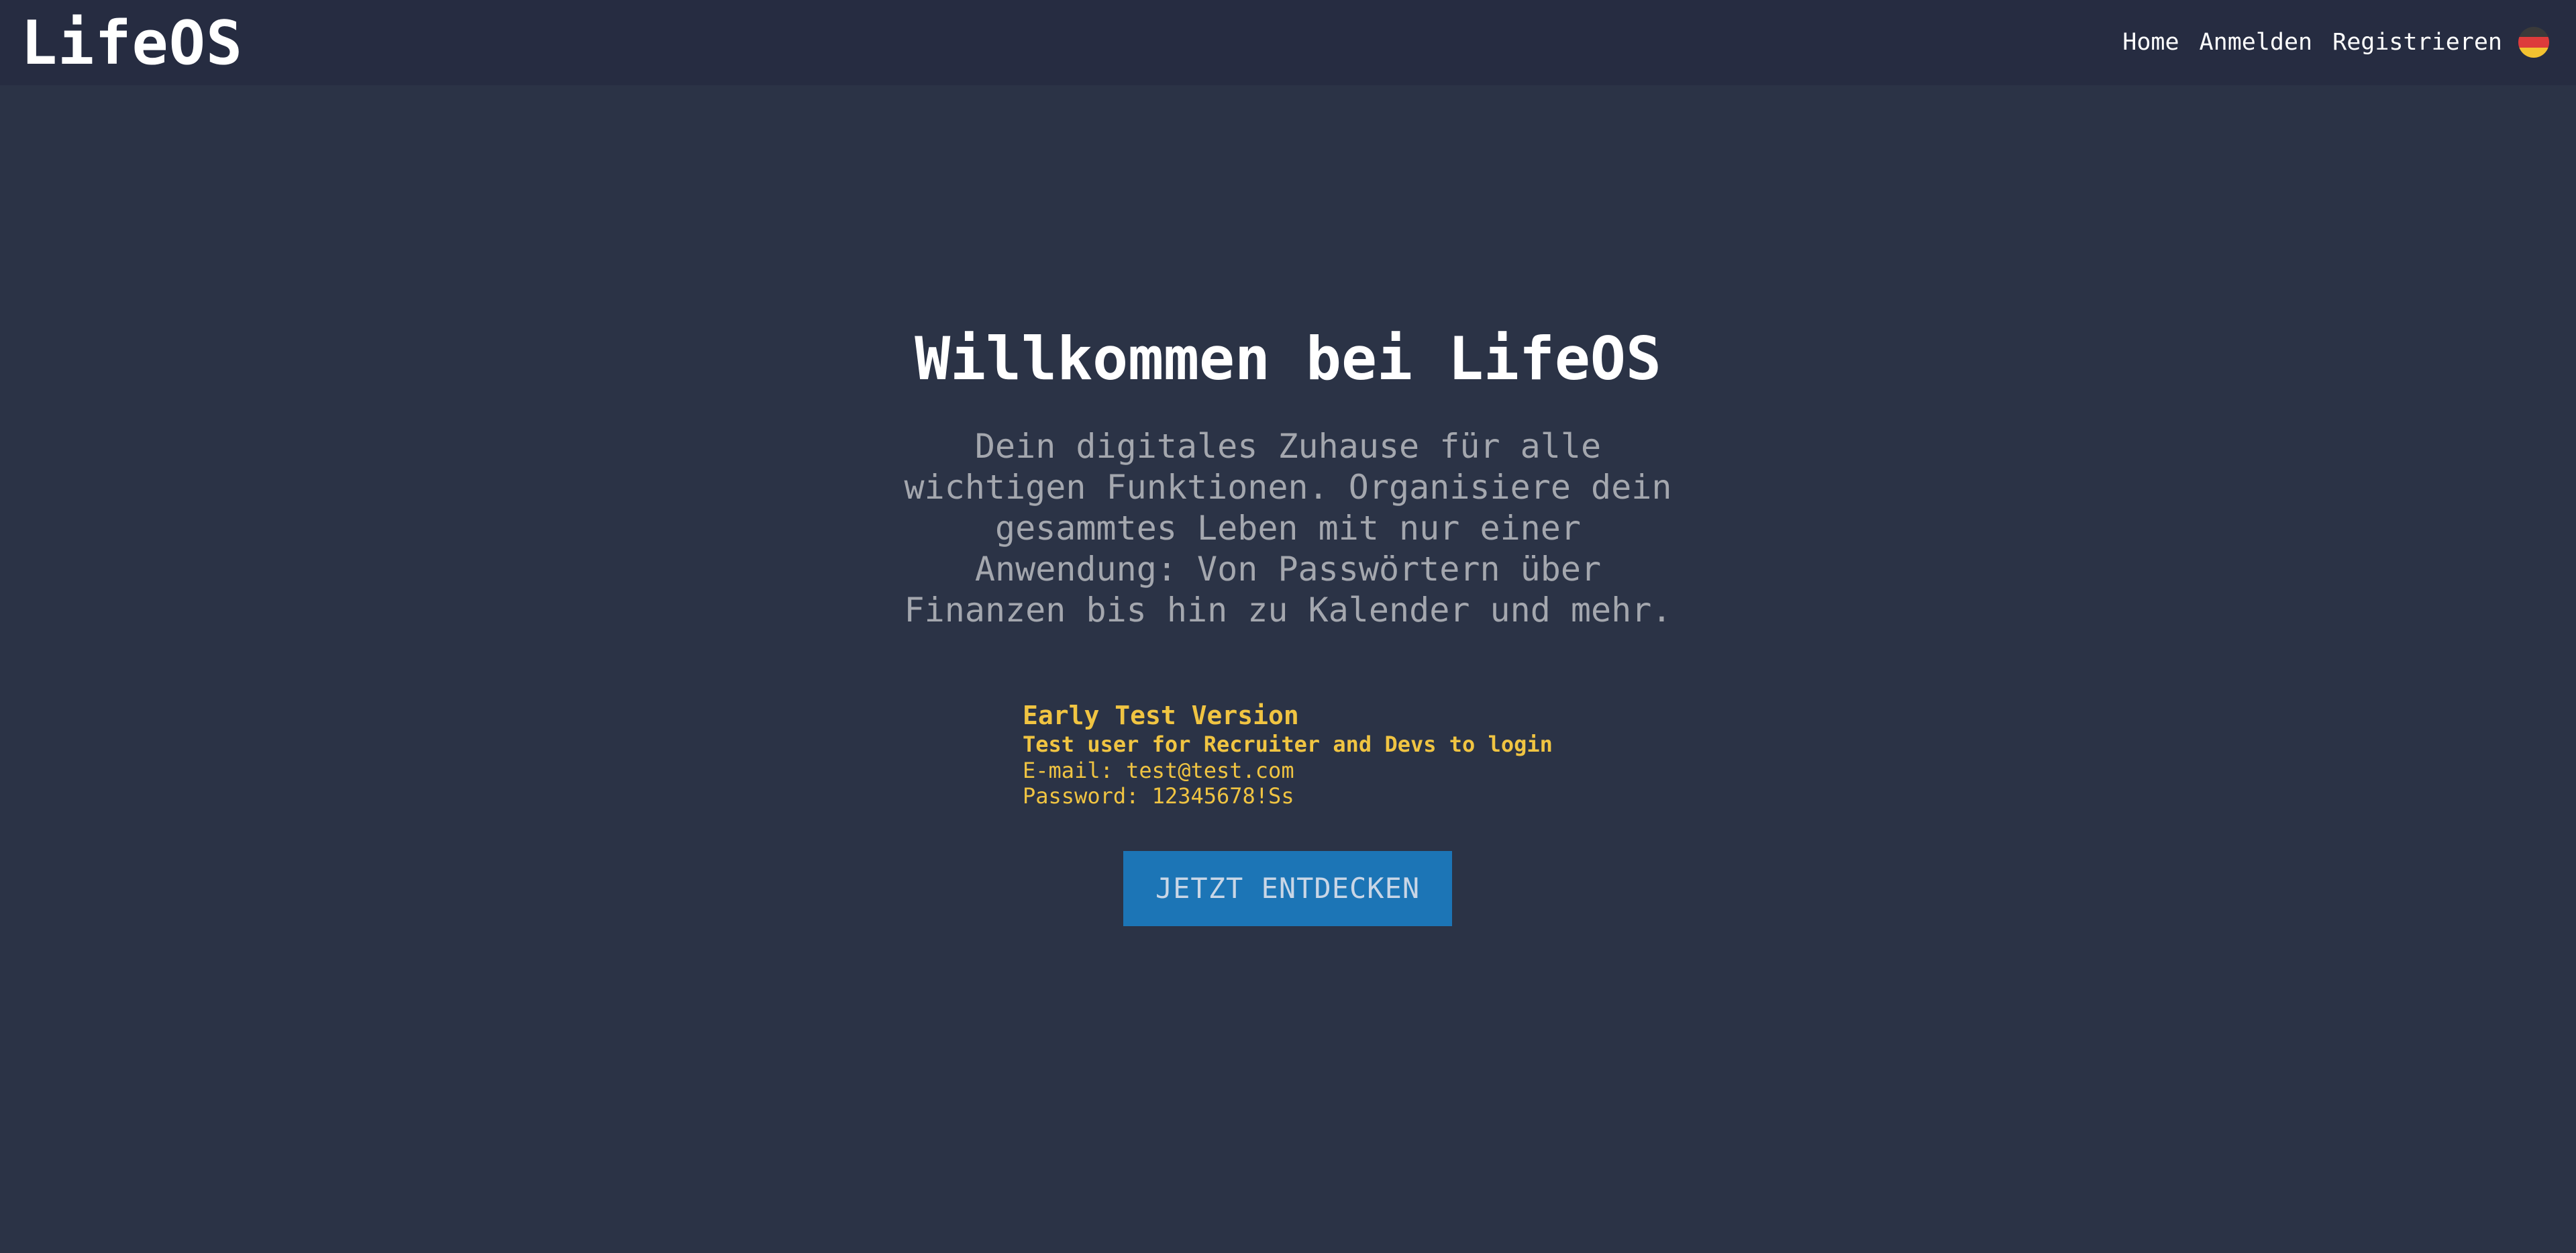  I want to click on test-email: E-mail: test@test.com, so click(1158, 770).